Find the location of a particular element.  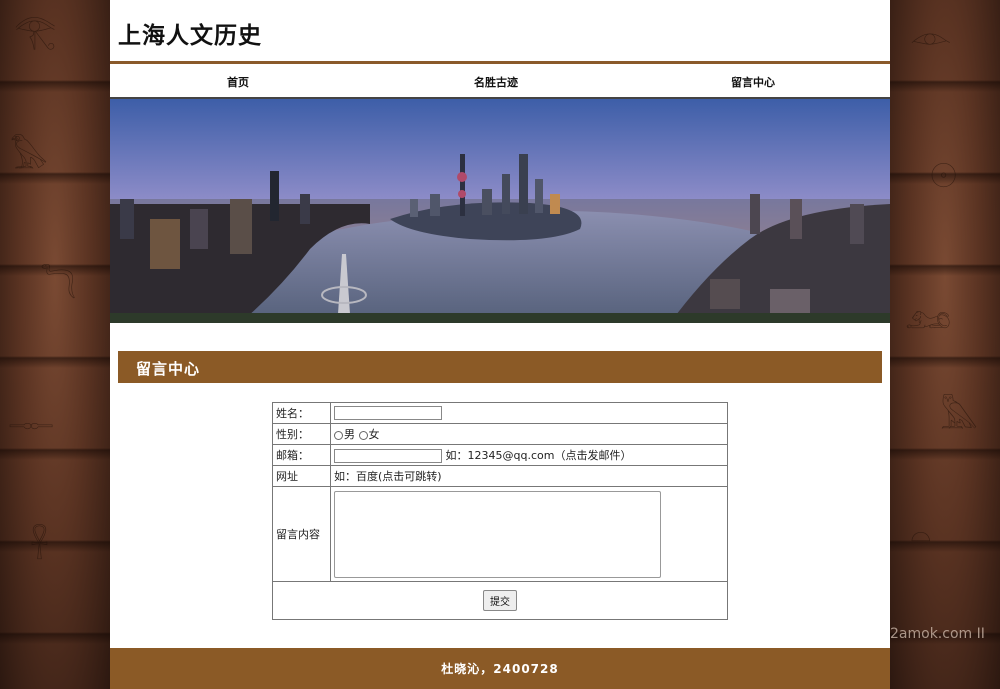

form-row-url: 网址 如：百度(点击可跳转) is located at coordinates (500, 476).